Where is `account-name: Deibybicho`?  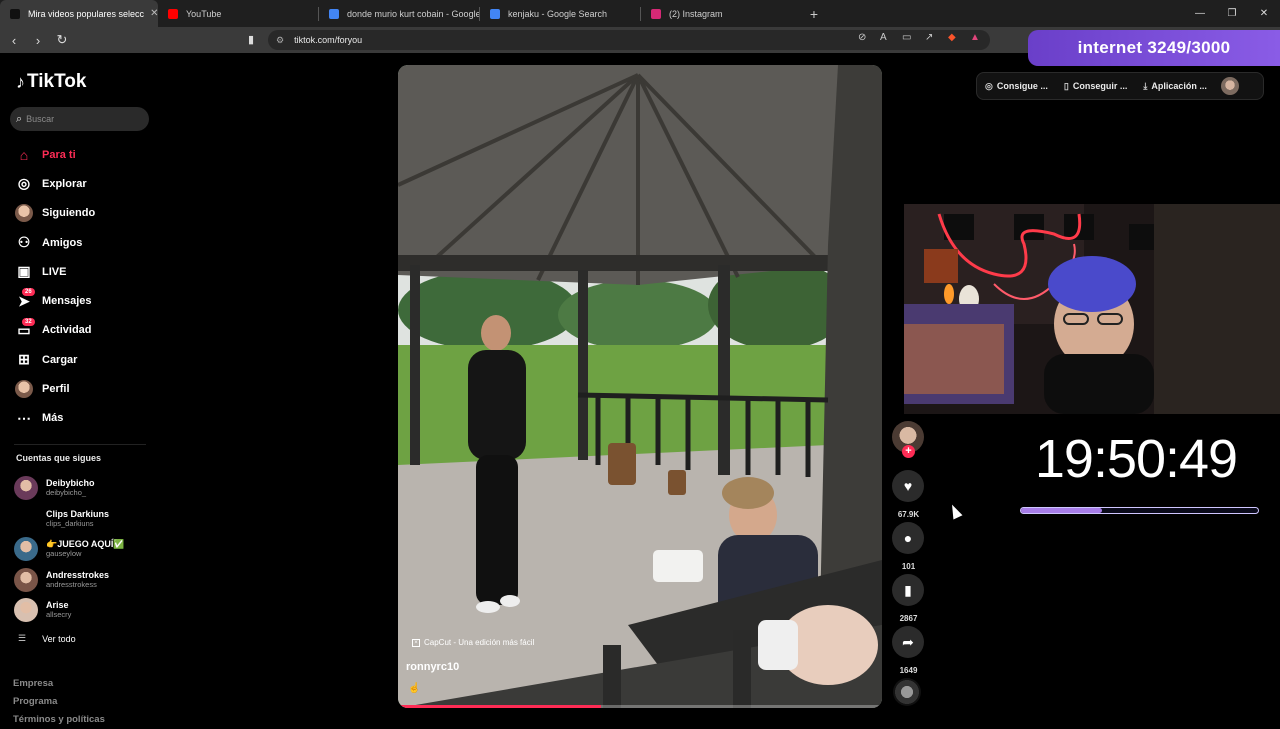
account-name: Deibybicho is located at coordinates (70, 483).